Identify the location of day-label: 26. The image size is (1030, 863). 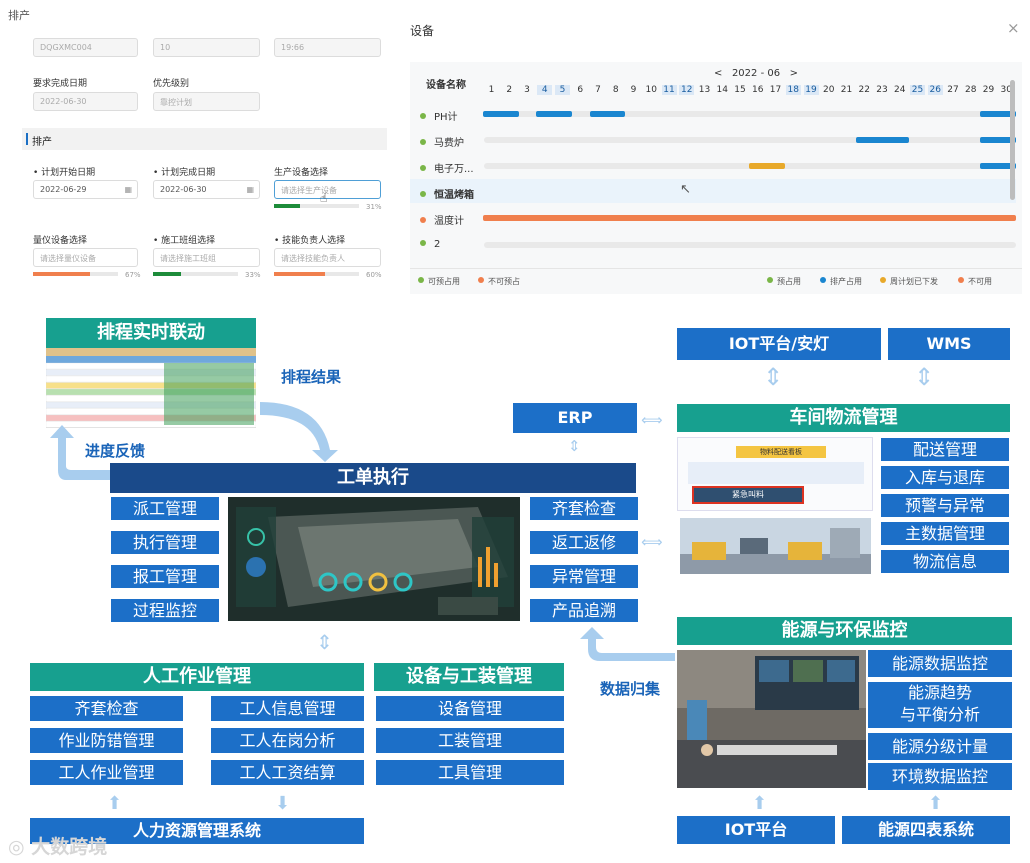
(935, 90).